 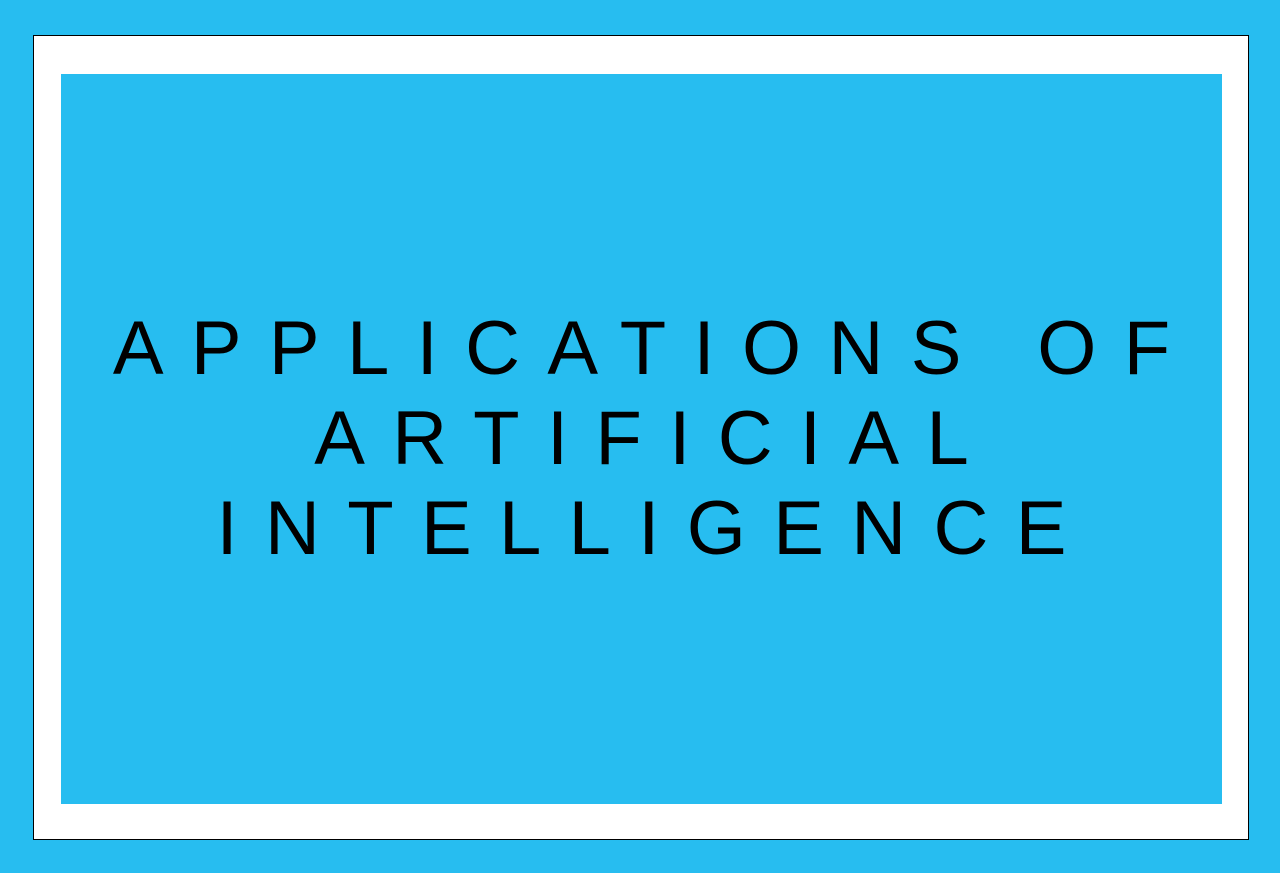 I want to click on title-line-1: APPLICATIONS OF, so click(x=655, y=348).